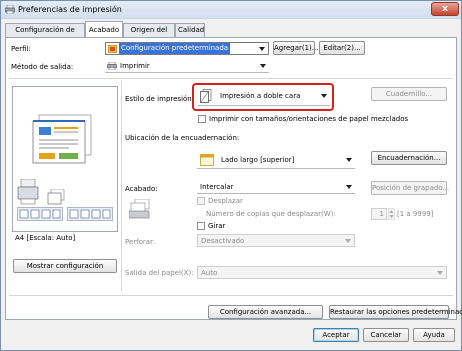 The height and width of the screenshot is (351, 462). Describe the element at coordinates (201, 226) in the screenshot. I see `rotate-checkbox` at that location.